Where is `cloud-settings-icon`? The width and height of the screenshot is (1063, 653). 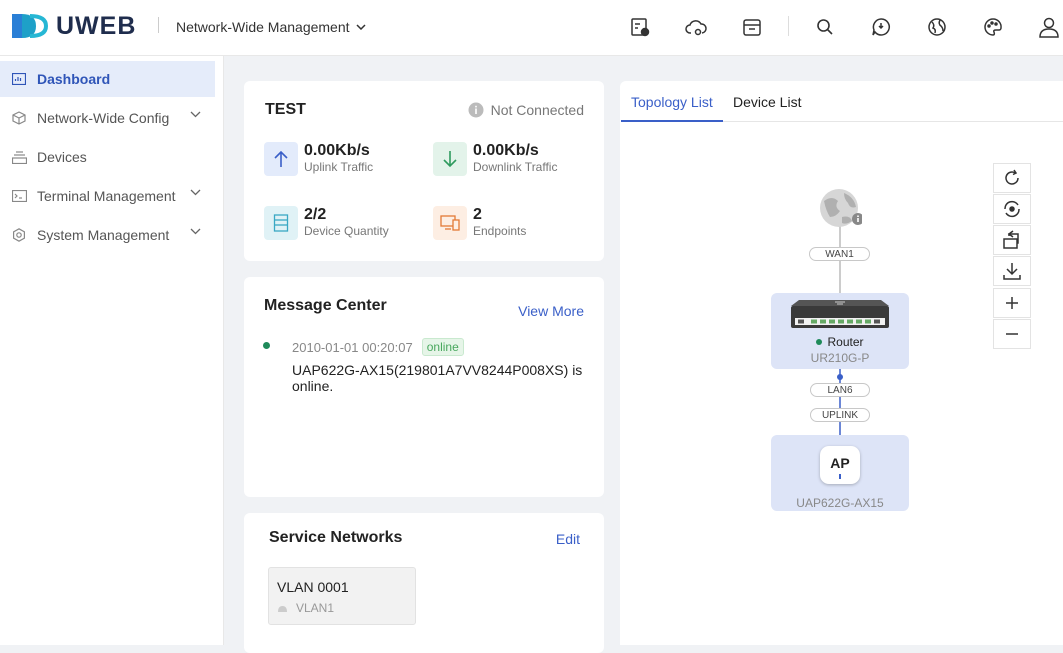 cloud-settings-icon is located at coordinates (696, 27).